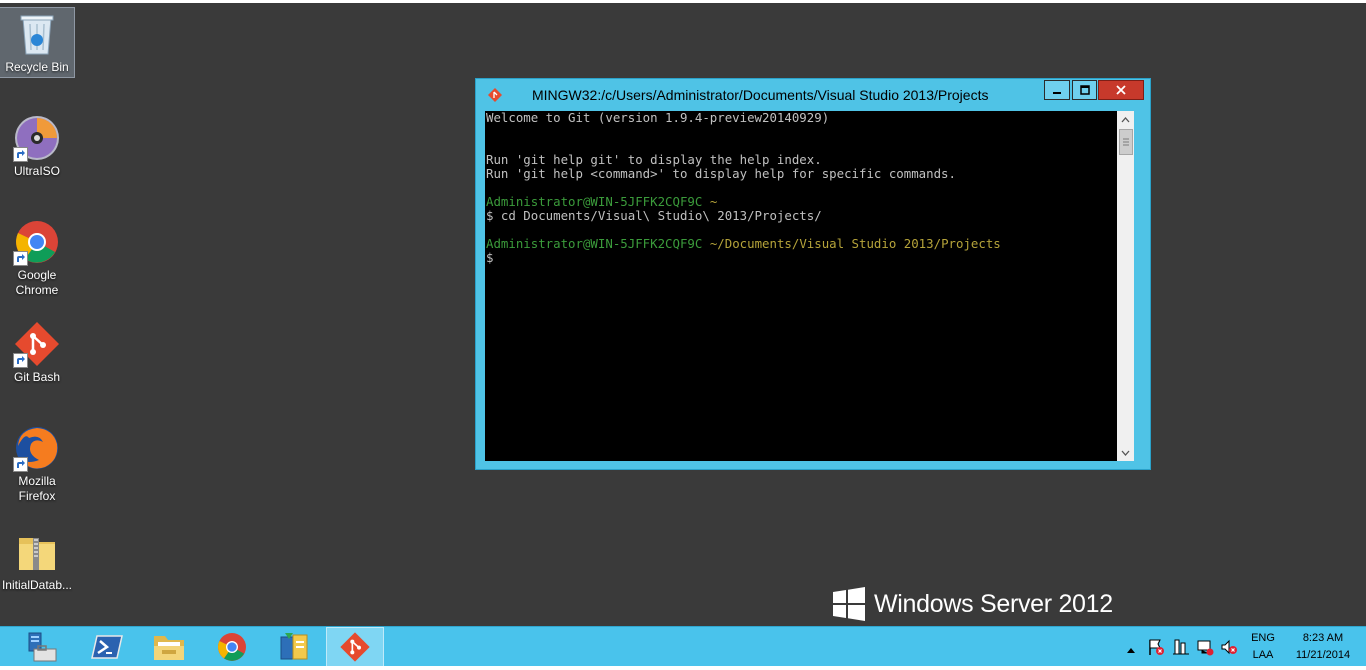  Describe the element at coordinates (1323, 646) in the screenshot. I see `tray-clock: 8:23 AM 11/21/2014` at that location.